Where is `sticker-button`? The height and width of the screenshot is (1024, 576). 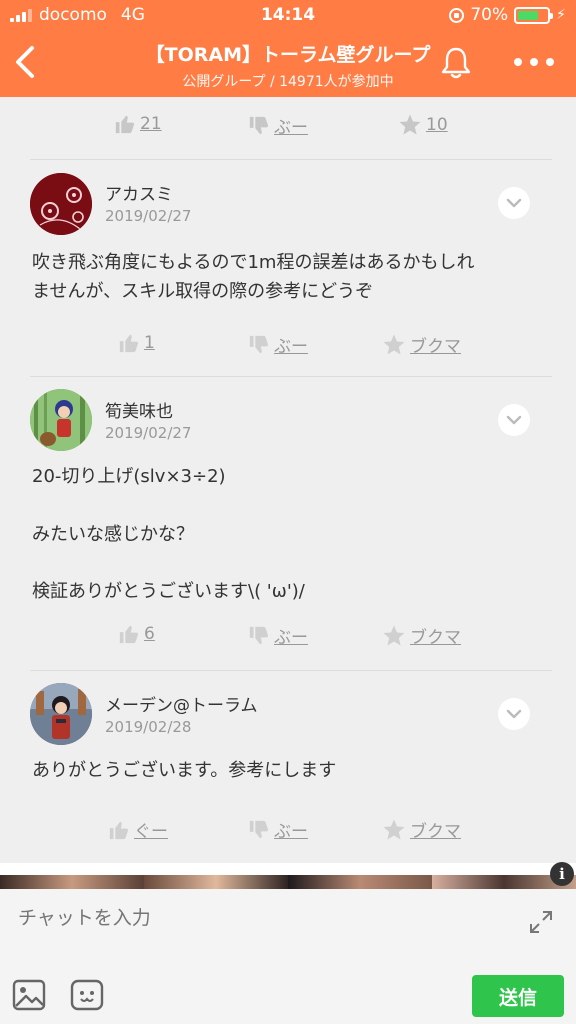
sticker-button is located at coordinates (87, 995).